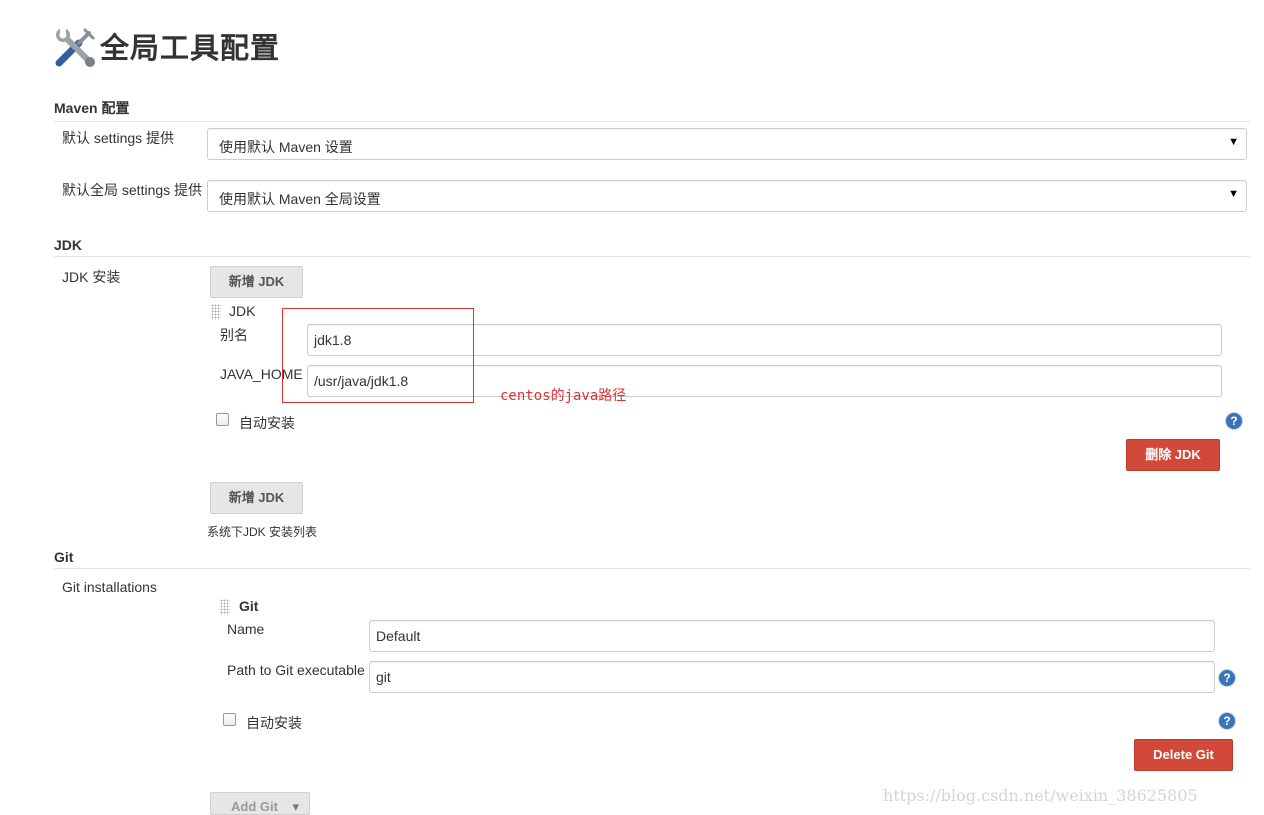 This screenshot has height=815, width=1264. Describe the element at coordinates (727, 144) in the screenshot. I see `maven-settings-select: 使用默认 Maven 设置 ▼` at that location.